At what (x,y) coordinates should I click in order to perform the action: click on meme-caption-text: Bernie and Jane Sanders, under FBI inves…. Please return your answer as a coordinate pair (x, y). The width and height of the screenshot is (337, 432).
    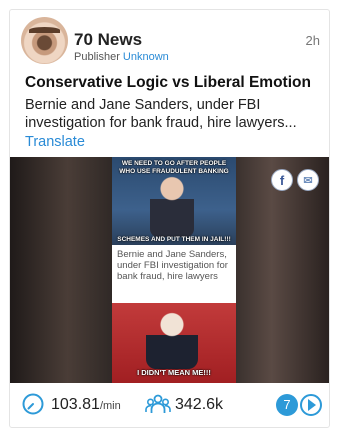
    Looking at the image, I should click on (172, 265).